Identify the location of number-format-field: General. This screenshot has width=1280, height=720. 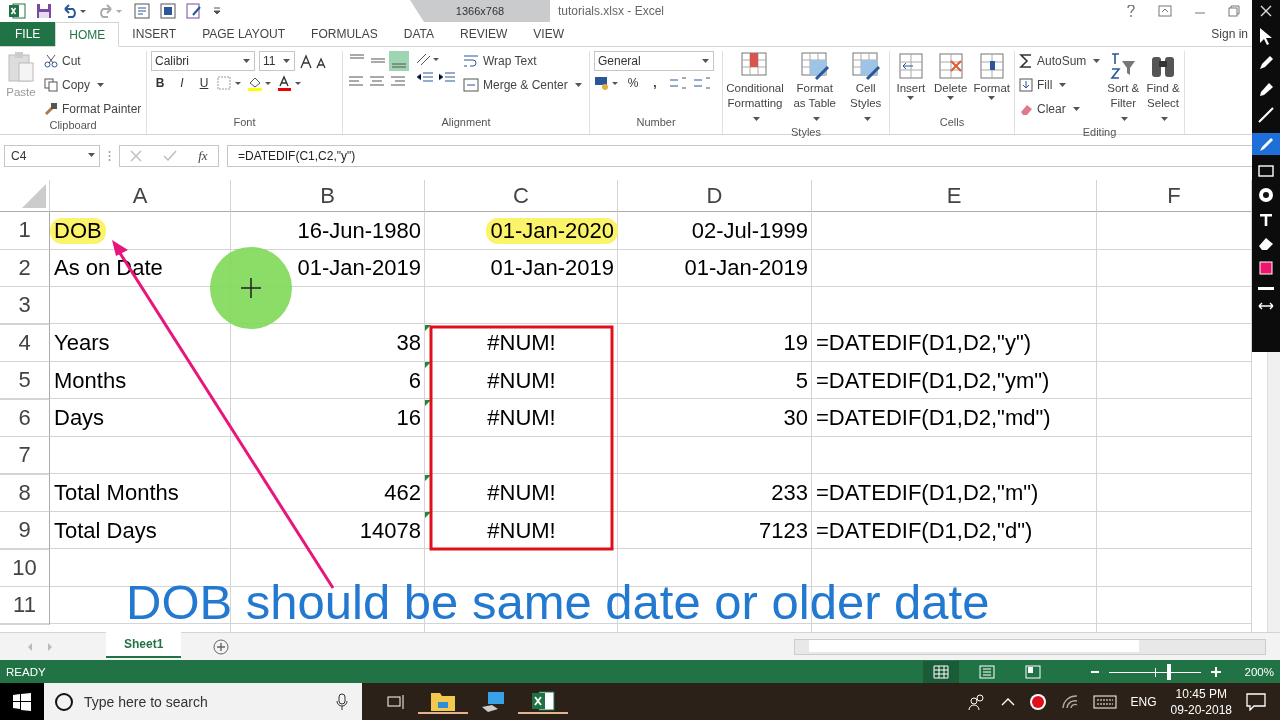
(654, 61).